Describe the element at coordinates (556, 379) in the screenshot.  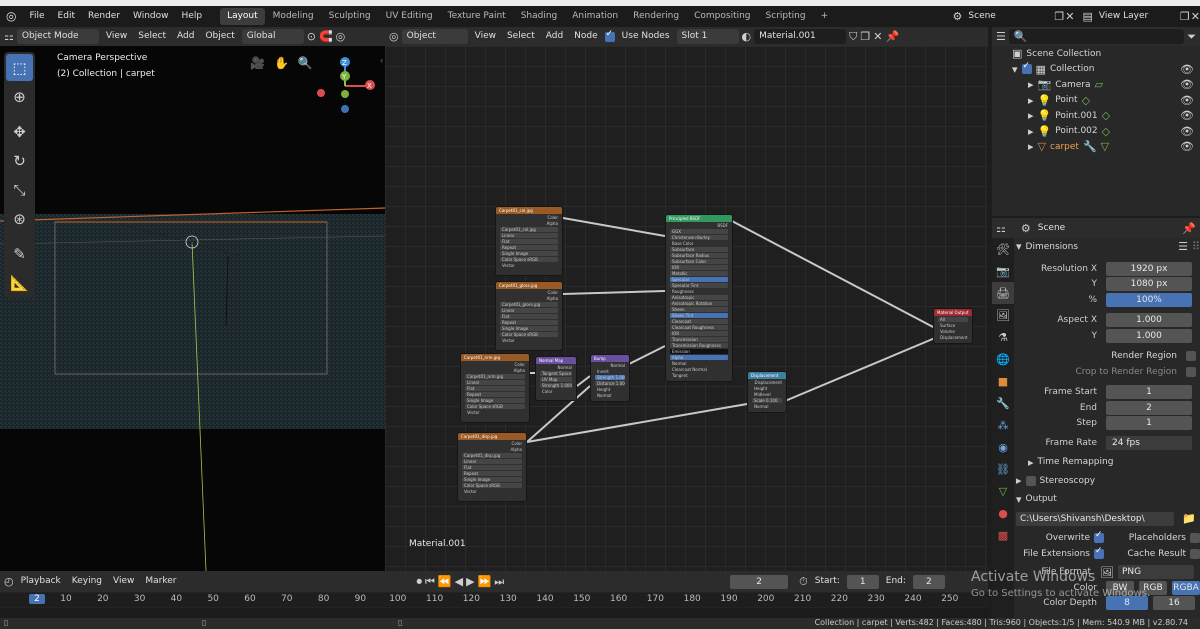
I see `node-field: UV Map` at that location.